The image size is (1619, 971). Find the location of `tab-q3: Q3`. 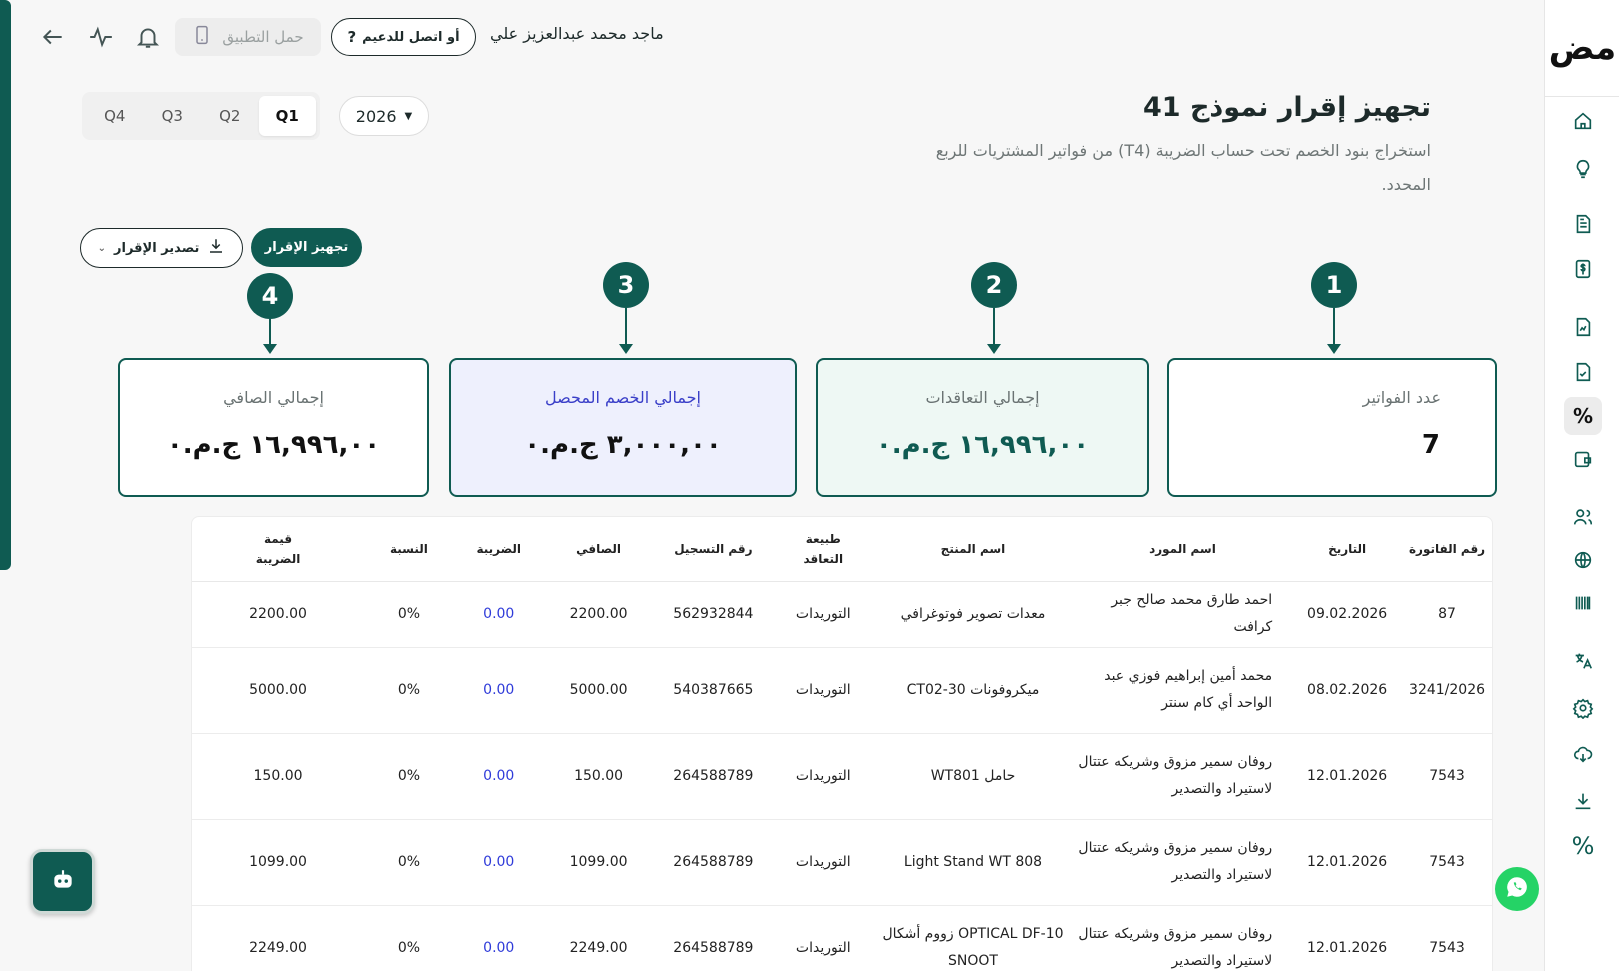

tab-q3: Q3 is located at coordinates (173, 116).